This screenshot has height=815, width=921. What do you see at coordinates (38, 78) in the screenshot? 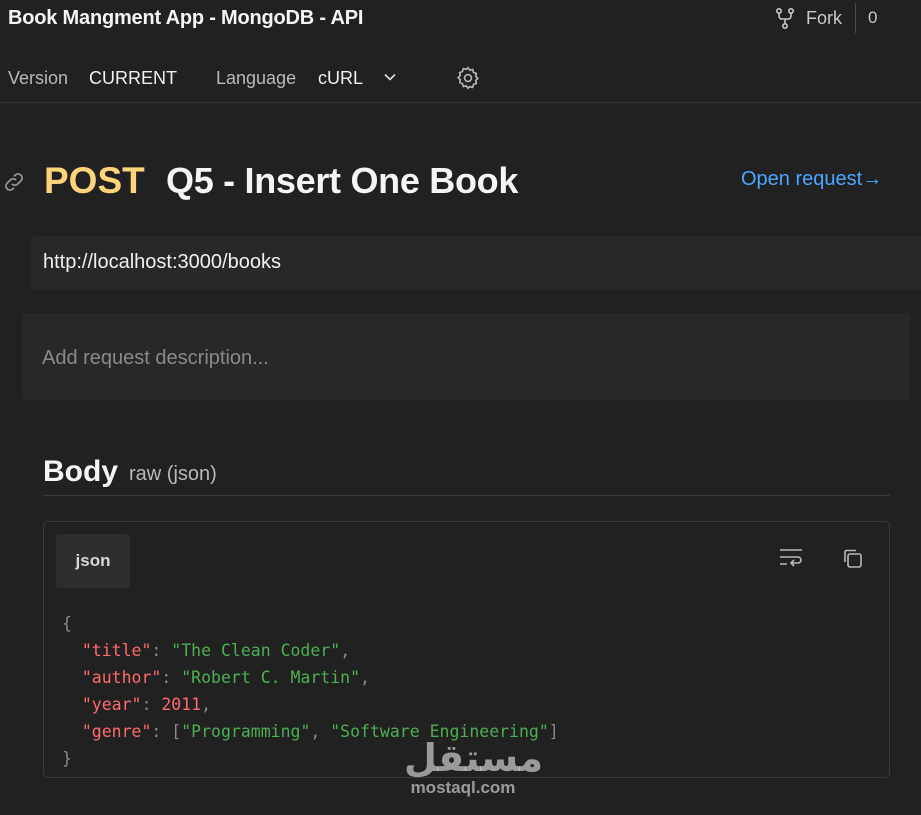
I see `version-label: Version` at bounding box center [38, 78].